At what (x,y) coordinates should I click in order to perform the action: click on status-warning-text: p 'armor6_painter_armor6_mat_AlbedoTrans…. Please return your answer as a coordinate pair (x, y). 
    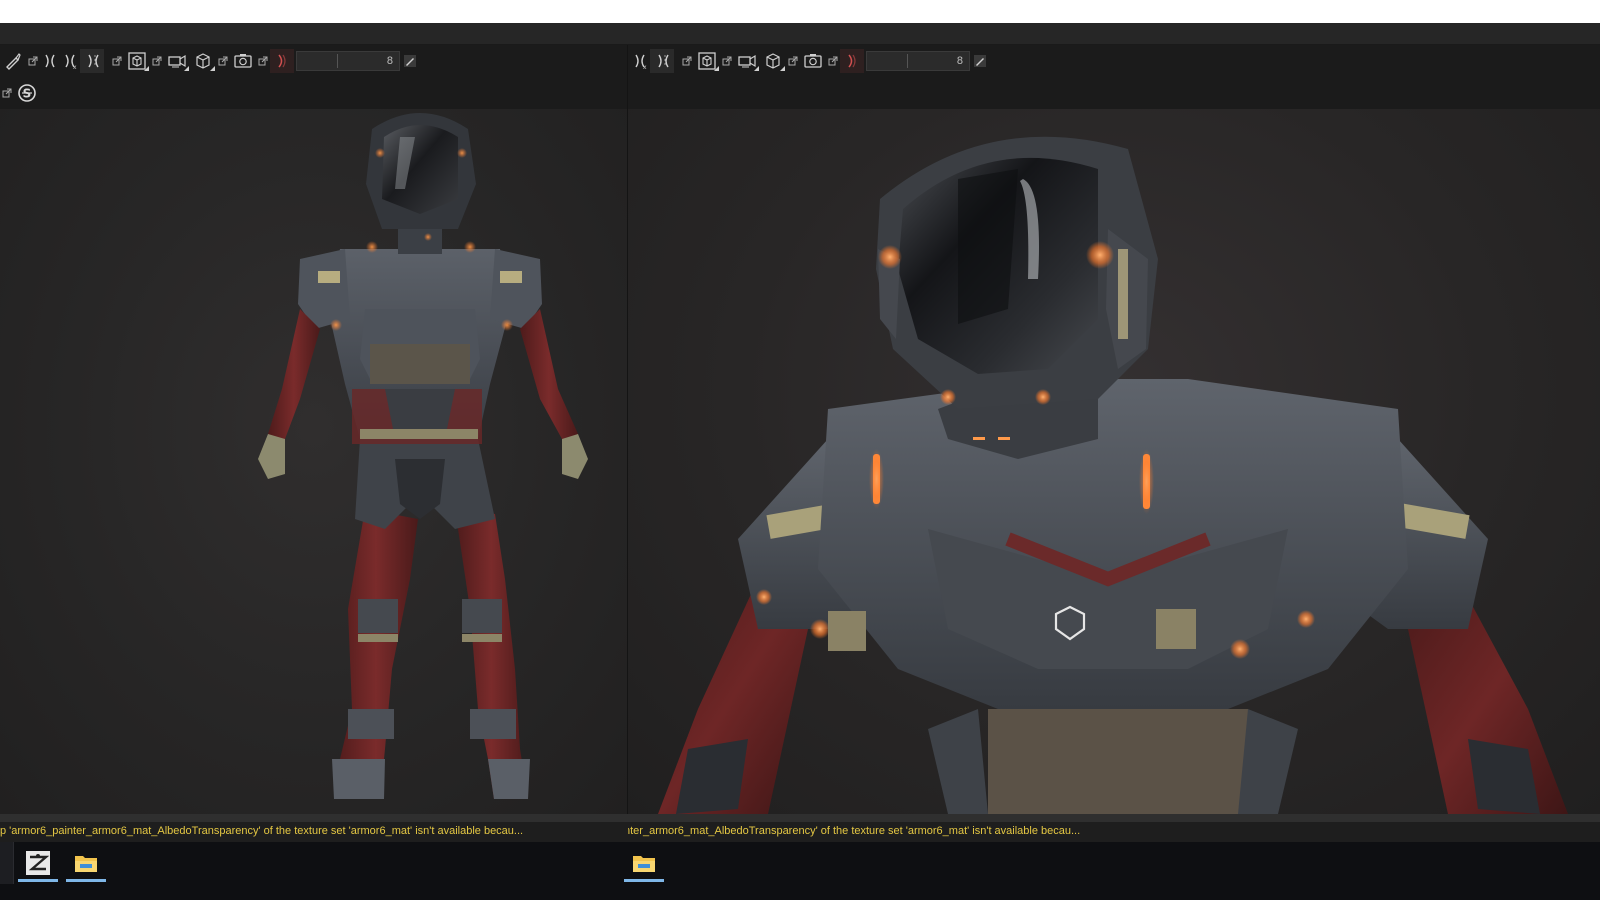
    Looking at the image, I should click on (262, 831).